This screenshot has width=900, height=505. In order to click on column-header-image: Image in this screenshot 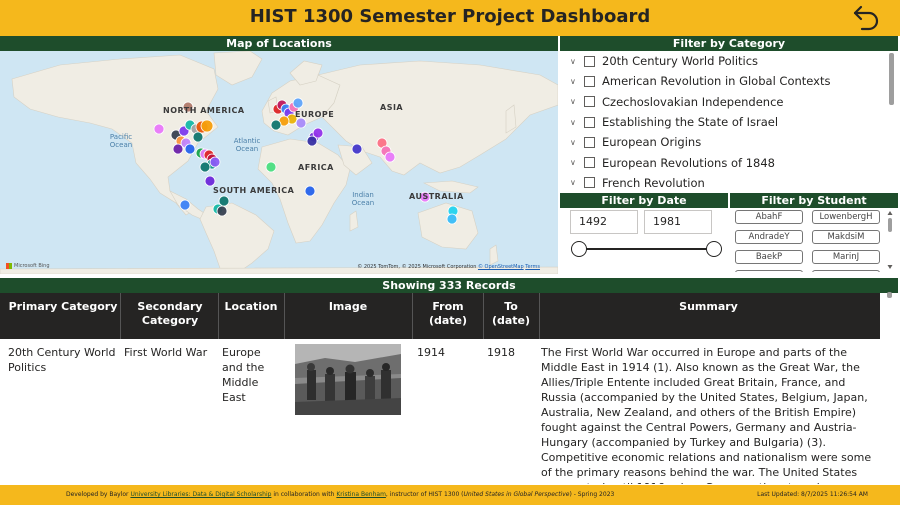, I will do `click(348, 307)`.